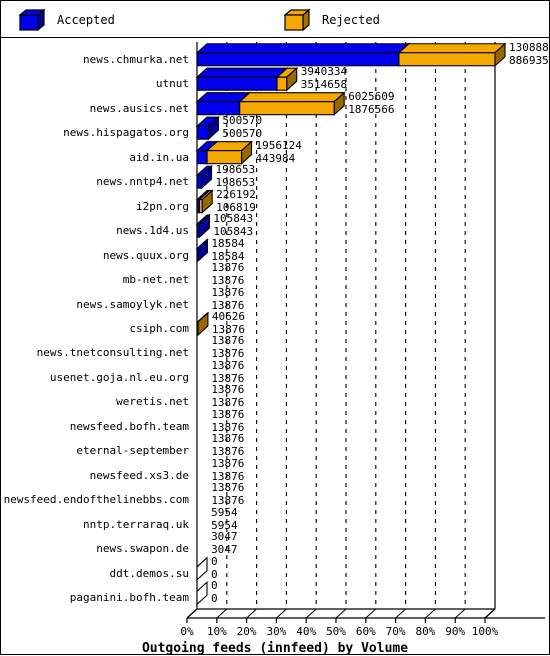 This screenshot has width=550, height=656. I want to click on value-label-total: 3940334, so click(324, 71).